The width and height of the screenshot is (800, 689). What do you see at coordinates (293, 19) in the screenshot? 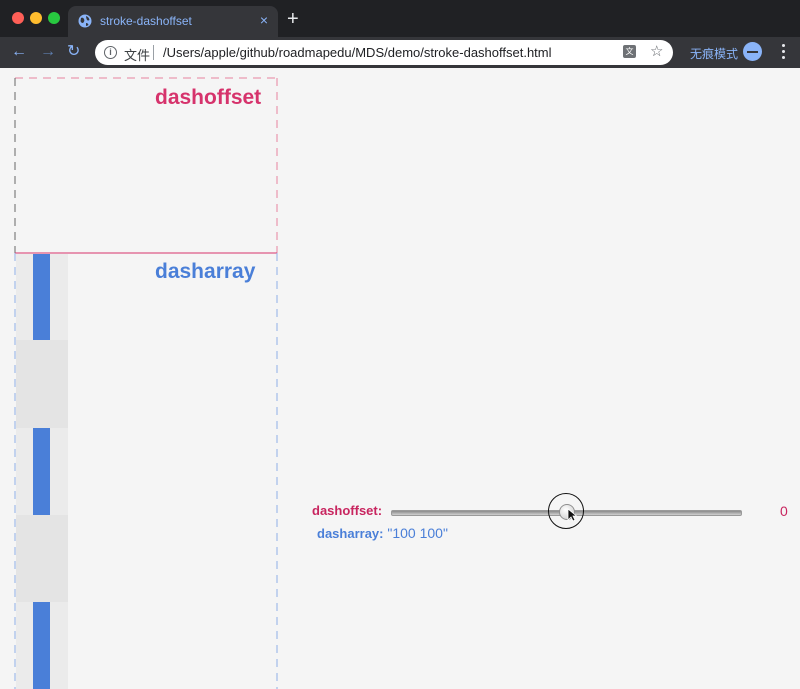
I see `new-tab-button: +` at bounding box center [293, 19].